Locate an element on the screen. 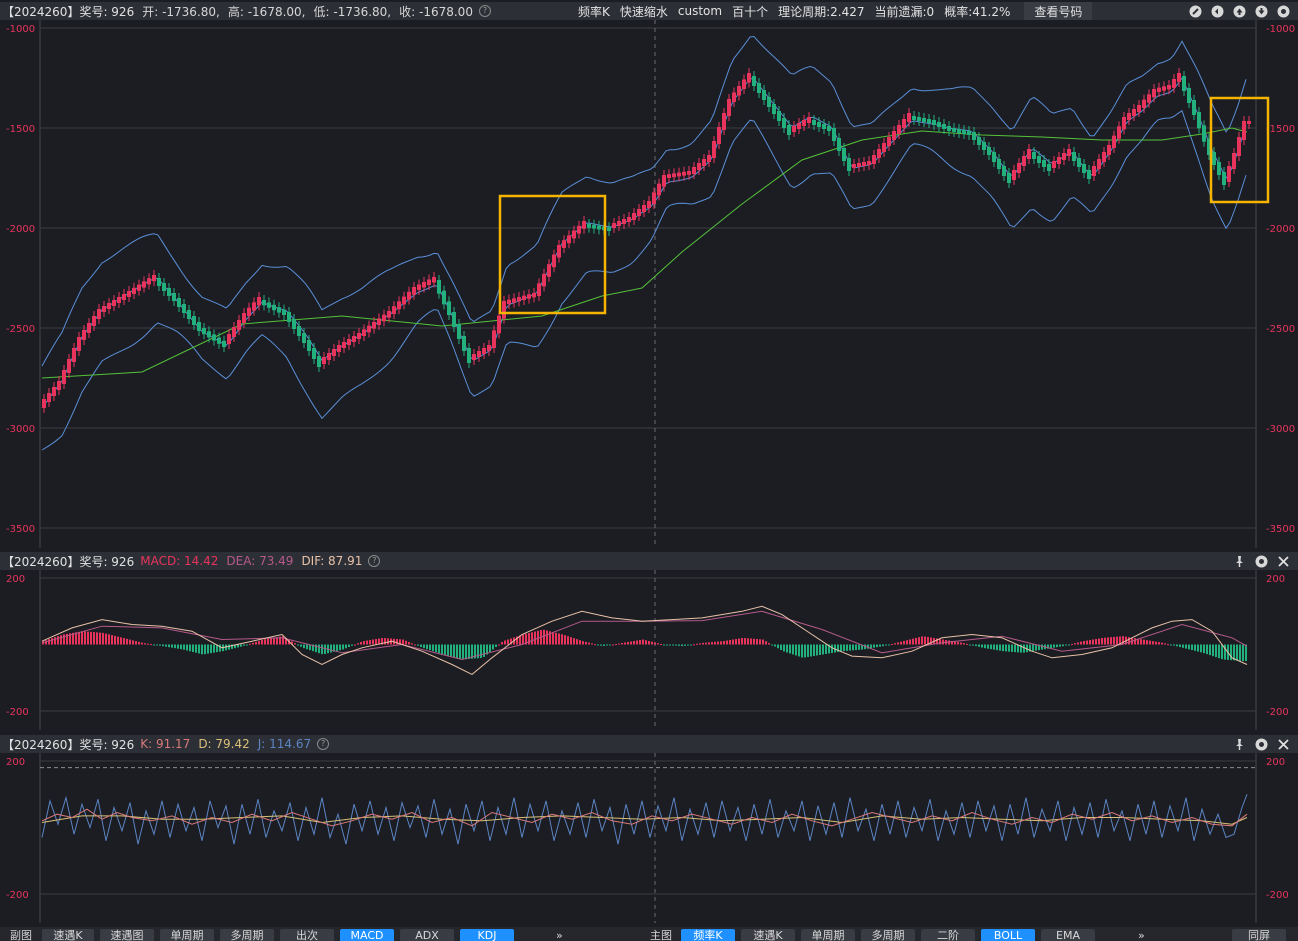  menu-item-digits: 百十个 is located at coordinates (750, 11).